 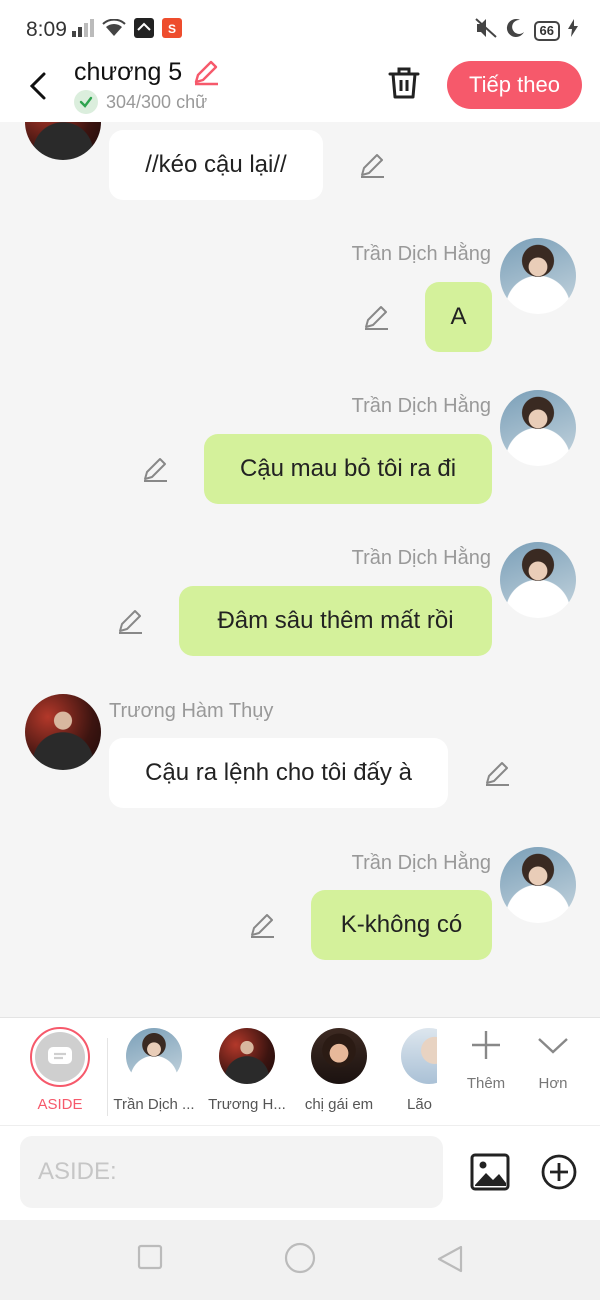 What do you see at coordinates (278, 773) in the screenshot?
I see `message-bubble: Cậu ra lệnh cho tôi đấy à` at bounding box center [278, 773].